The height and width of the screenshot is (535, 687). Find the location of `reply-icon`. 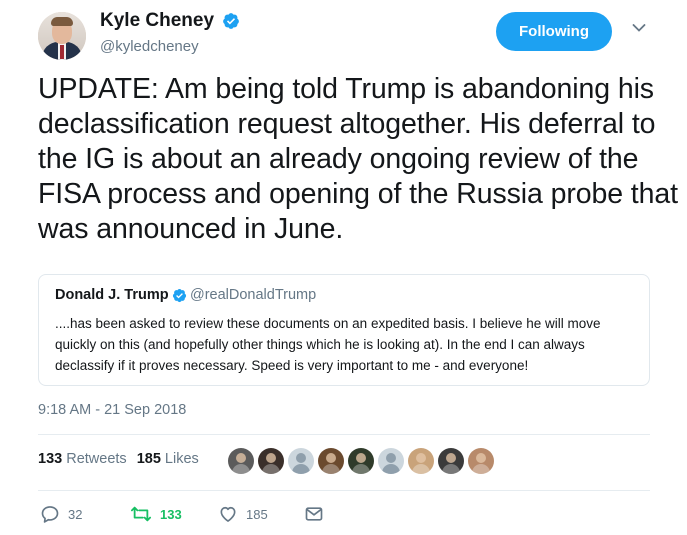

reply-icon is located at coordinates (50, 514).